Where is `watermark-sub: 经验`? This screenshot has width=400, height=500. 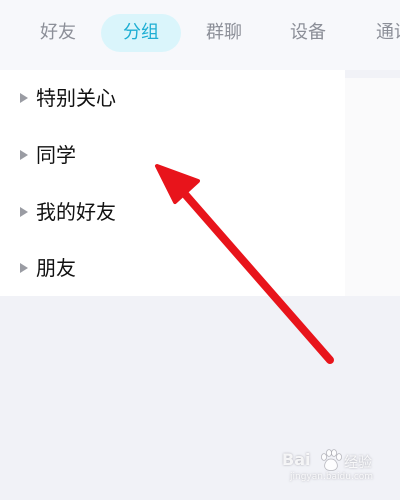
watermark-sub: 经验 is located at coordinates (358, 463).